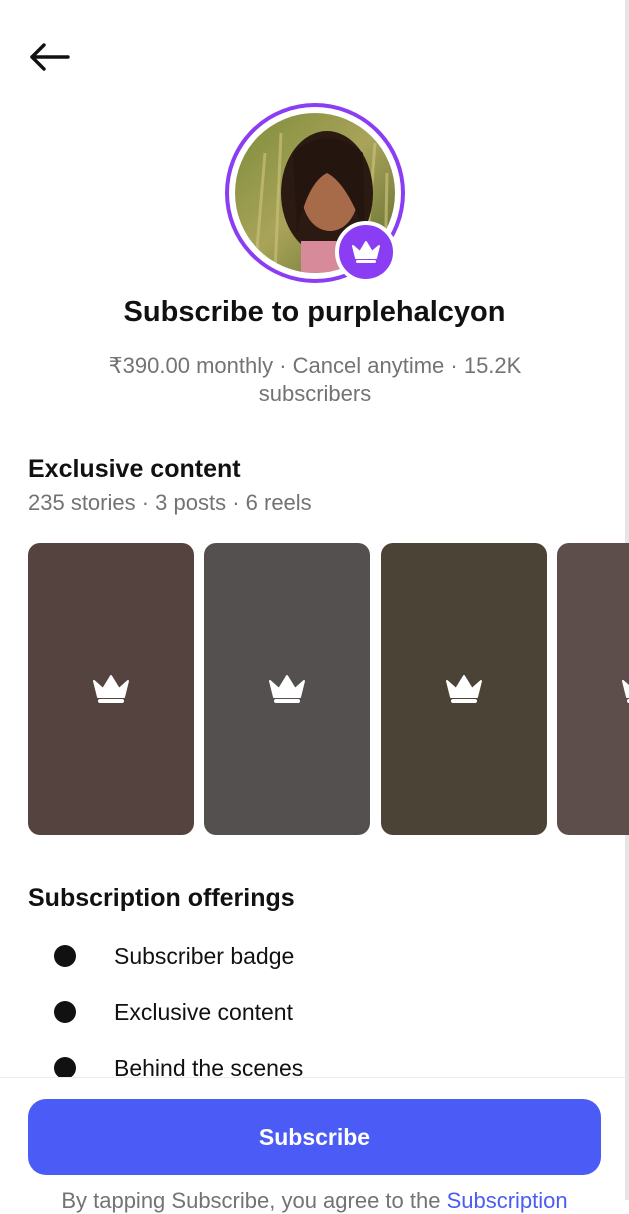 Image resolution: width=629 pixels, height=1214 pixels. I want to click on subscription-terms-link: Subscription, so click(507, 1200).